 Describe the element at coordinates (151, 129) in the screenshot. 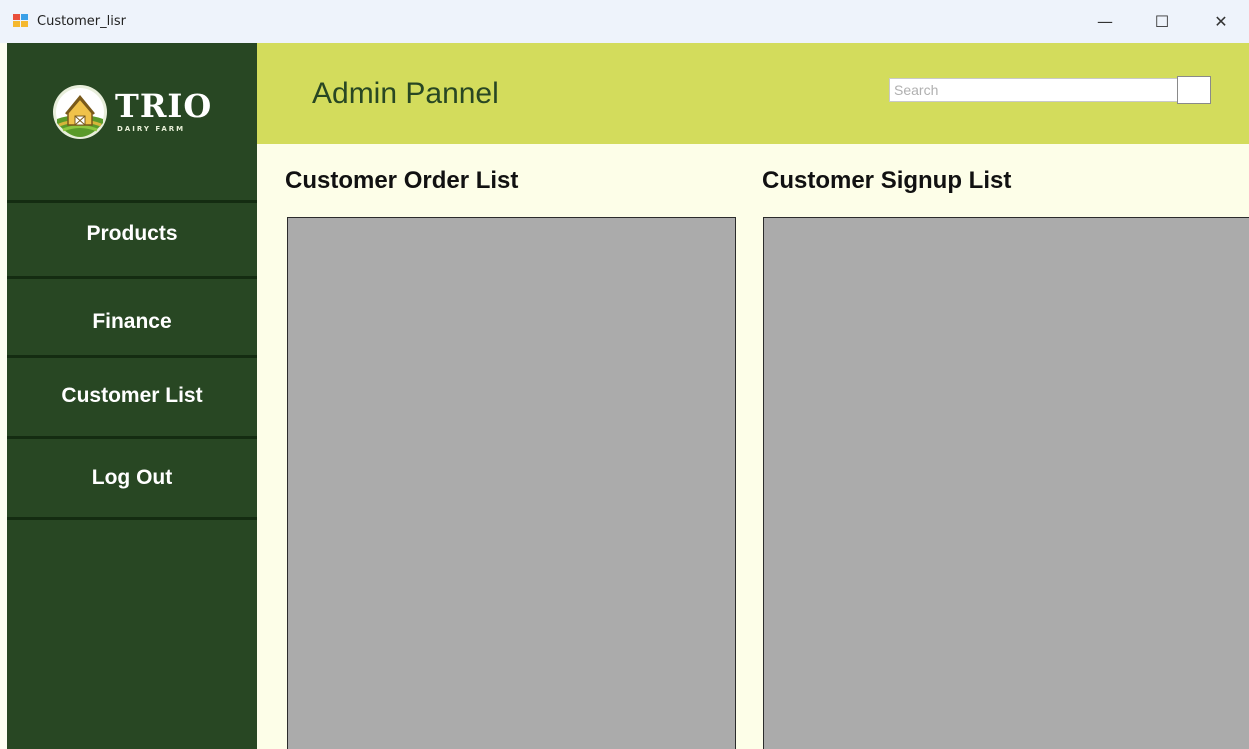

I see `logo-subtitle: DAIRY FARM` at that location.